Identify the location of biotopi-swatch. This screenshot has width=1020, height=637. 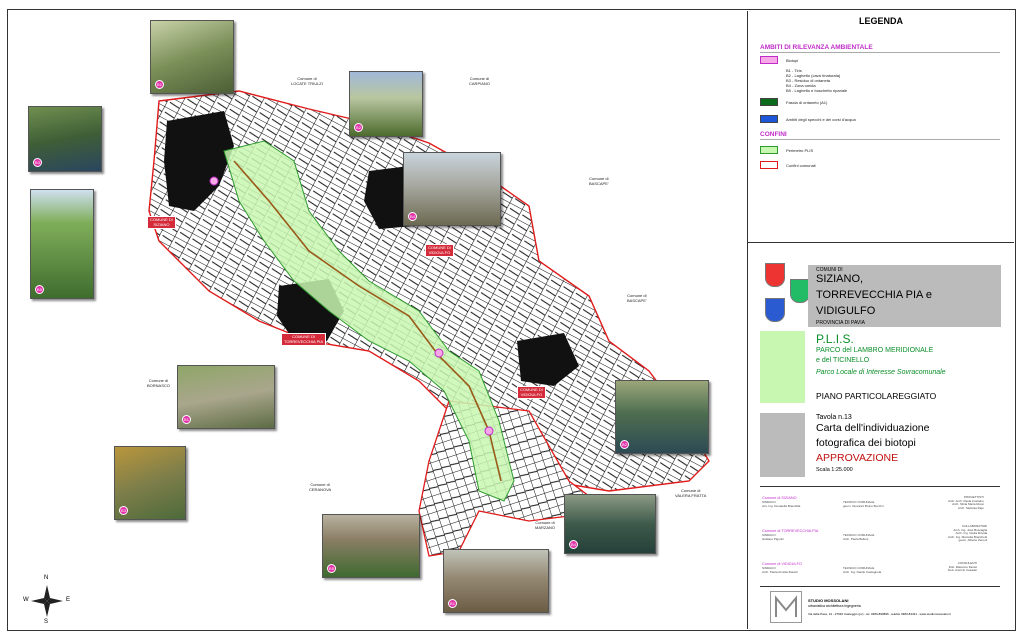
(769, 60).